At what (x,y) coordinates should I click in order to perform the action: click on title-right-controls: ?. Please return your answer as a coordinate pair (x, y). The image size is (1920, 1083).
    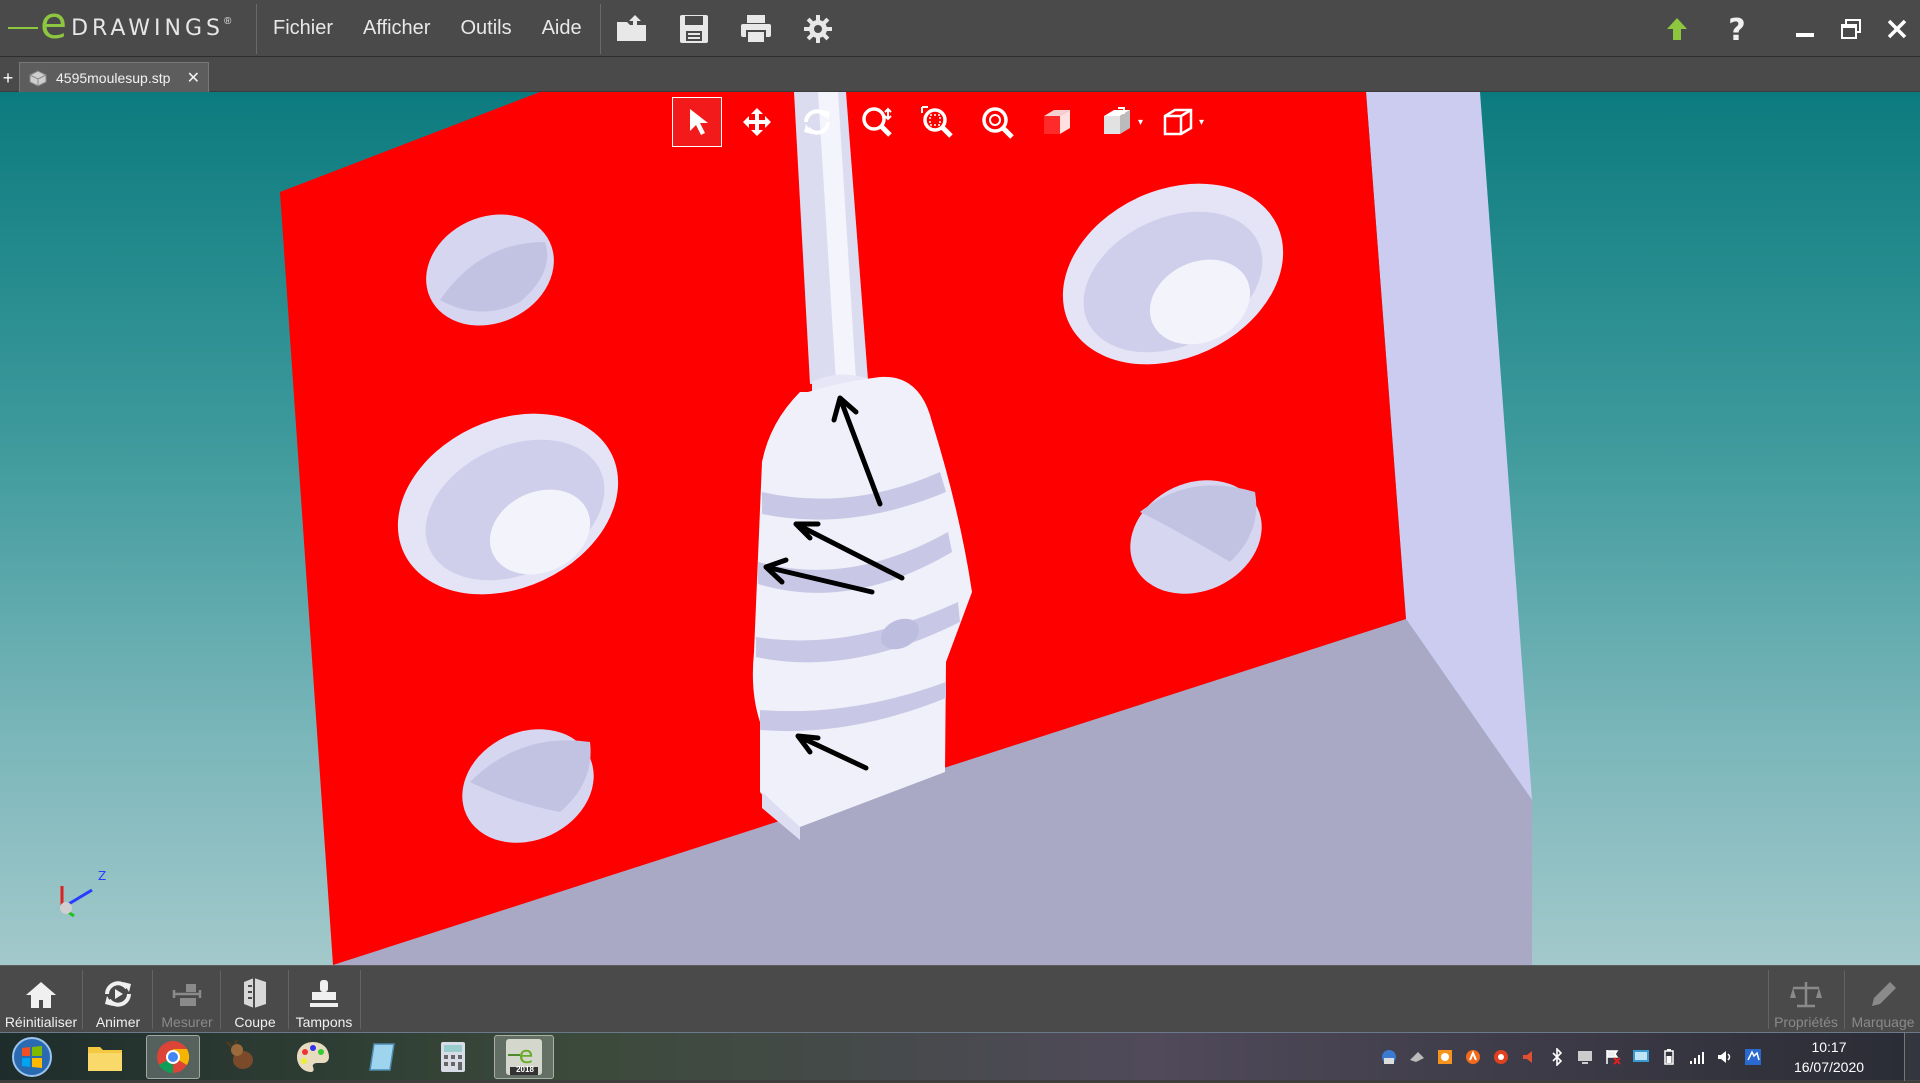
    Looking at the image, I should click on (1787, 28).